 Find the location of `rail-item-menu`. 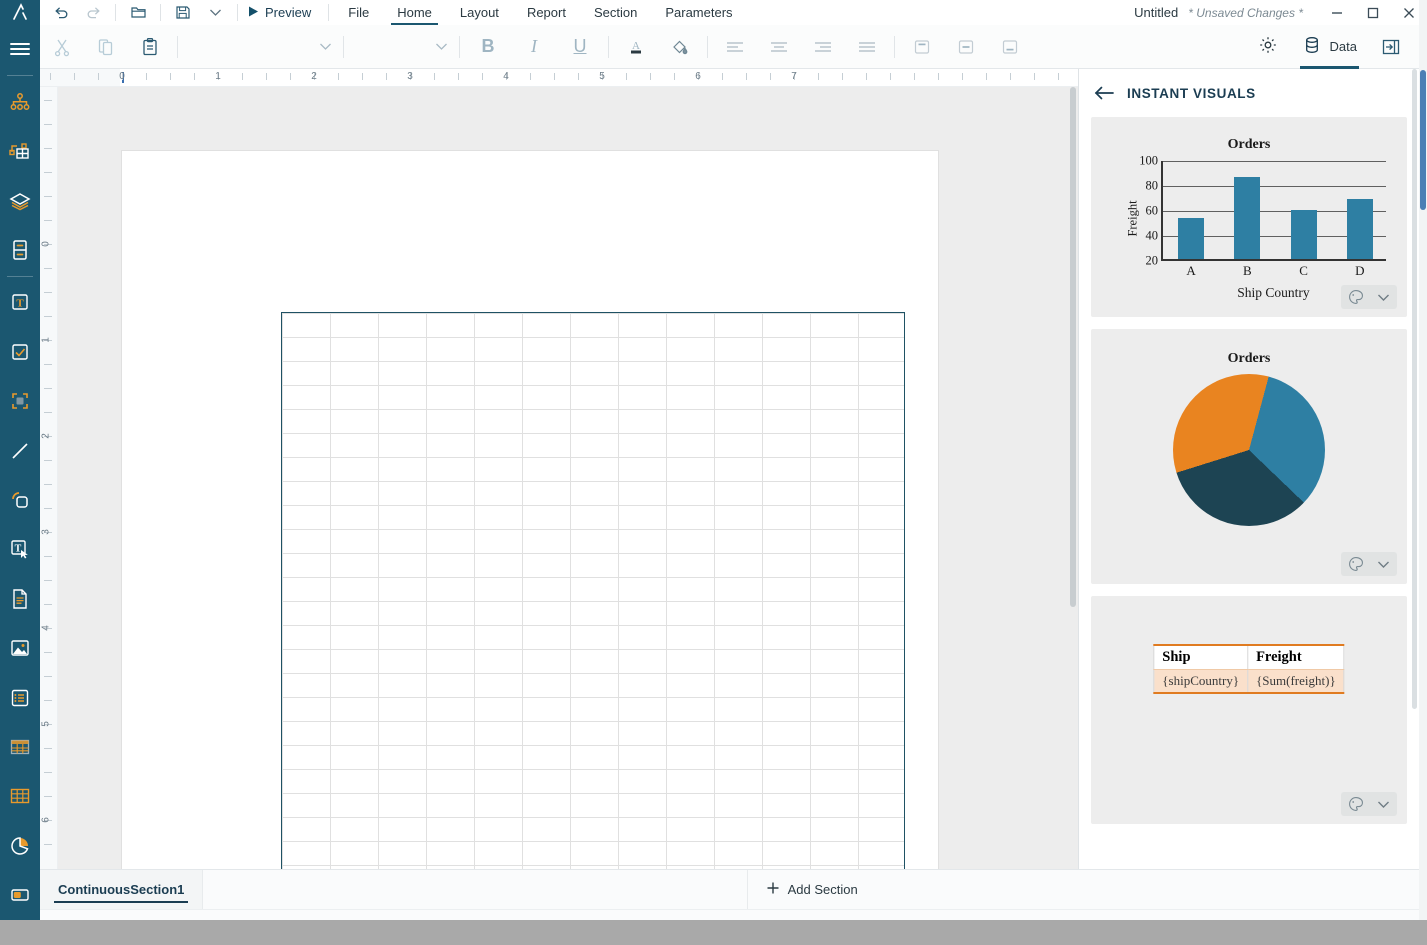

rail-item-menu is located at coordinates (20, 49).